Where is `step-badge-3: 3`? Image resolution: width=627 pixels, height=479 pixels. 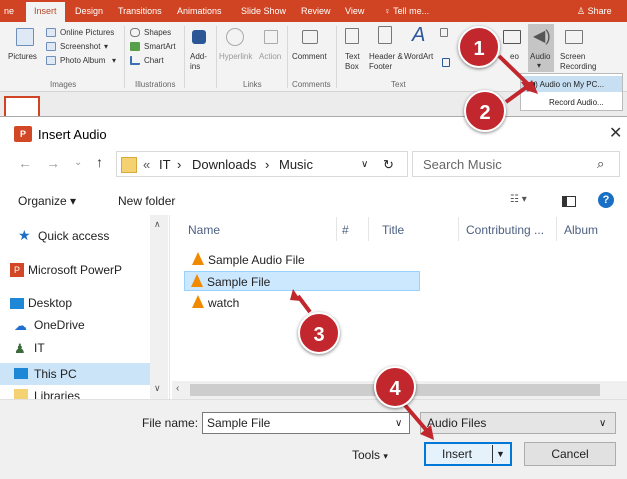
step-badge-3: 3 is located at coordinates (319, 333).